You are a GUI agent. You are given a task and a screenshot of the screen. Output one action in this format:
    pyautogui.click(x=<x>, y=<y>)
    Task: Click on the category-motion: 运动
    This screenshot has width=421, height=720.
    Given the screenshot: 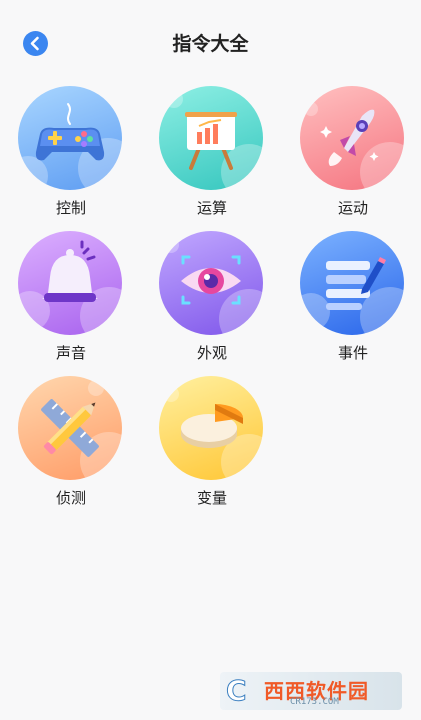 What is the action you would take?
    pyautogui.click(x=353, y=153)
    